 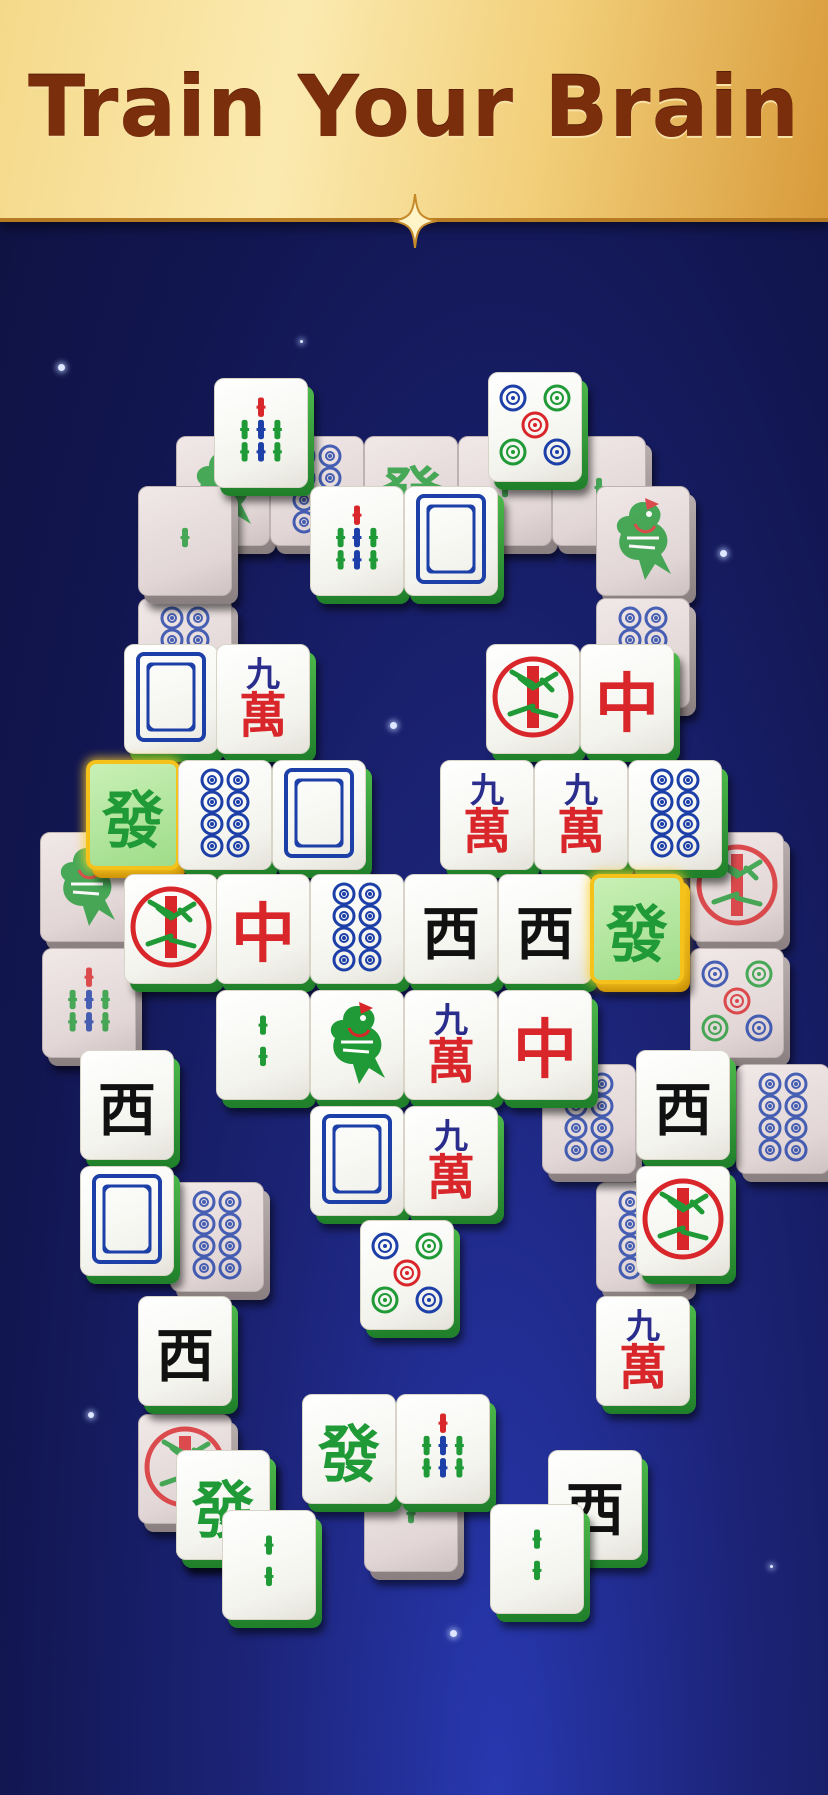 I want to click on fa-character: 發, so click(x=132, y=820).